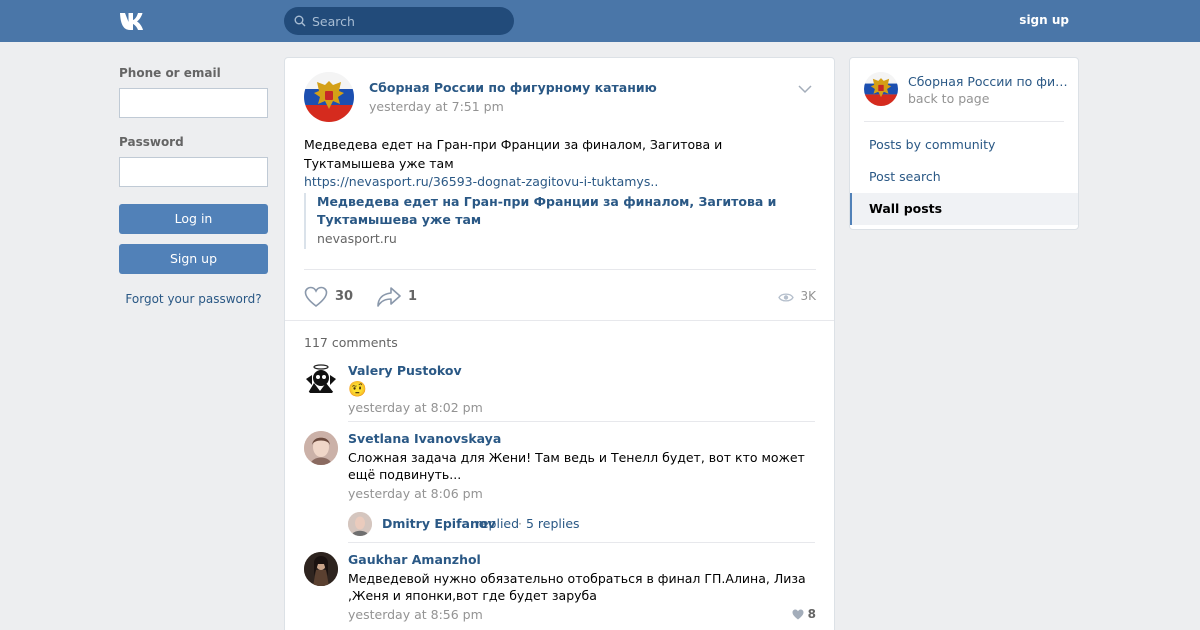  What do you see at coordinates (786, 297) in the screenshot?
I see `eye-icon` at bounding box center [786, 297].